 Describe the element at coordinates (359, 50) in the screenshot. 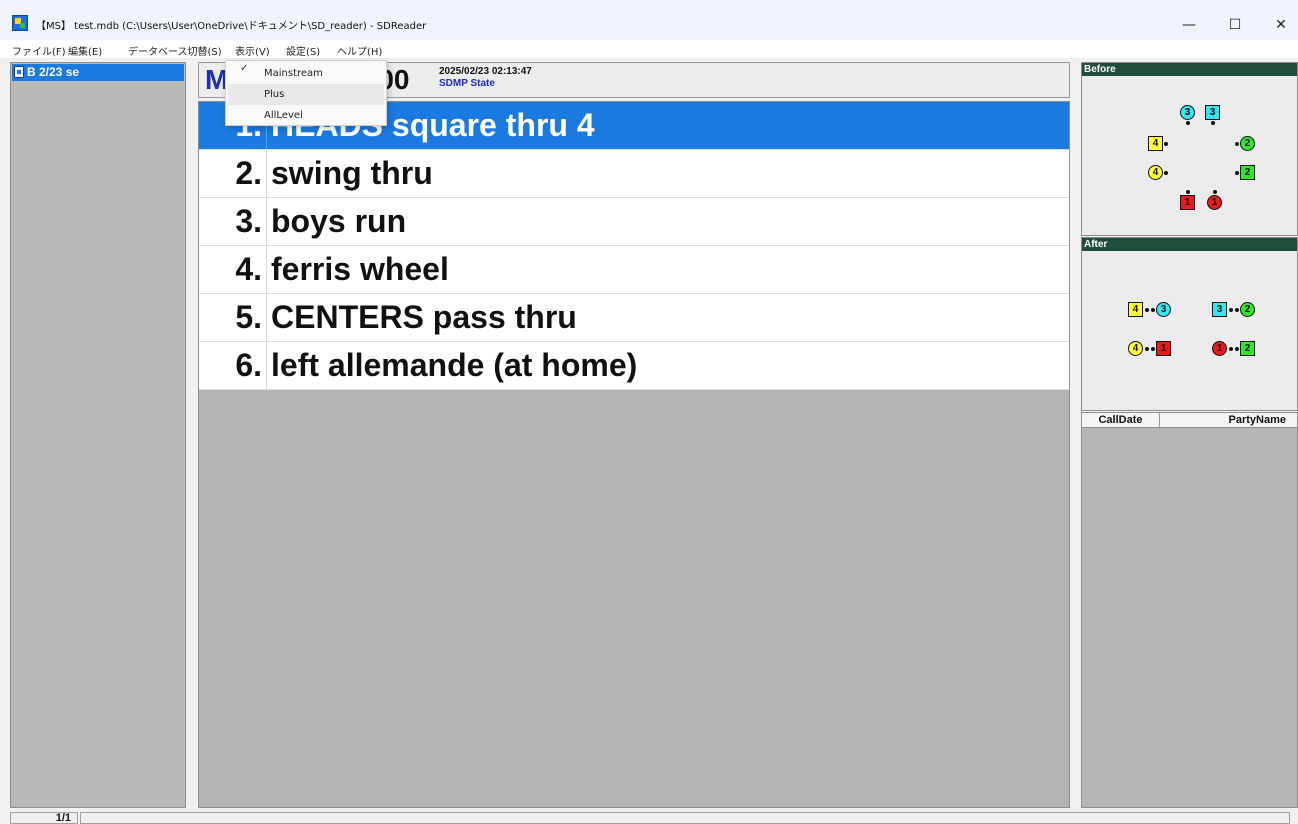

I see `menu-help: ヘルプ(H)` at that location.